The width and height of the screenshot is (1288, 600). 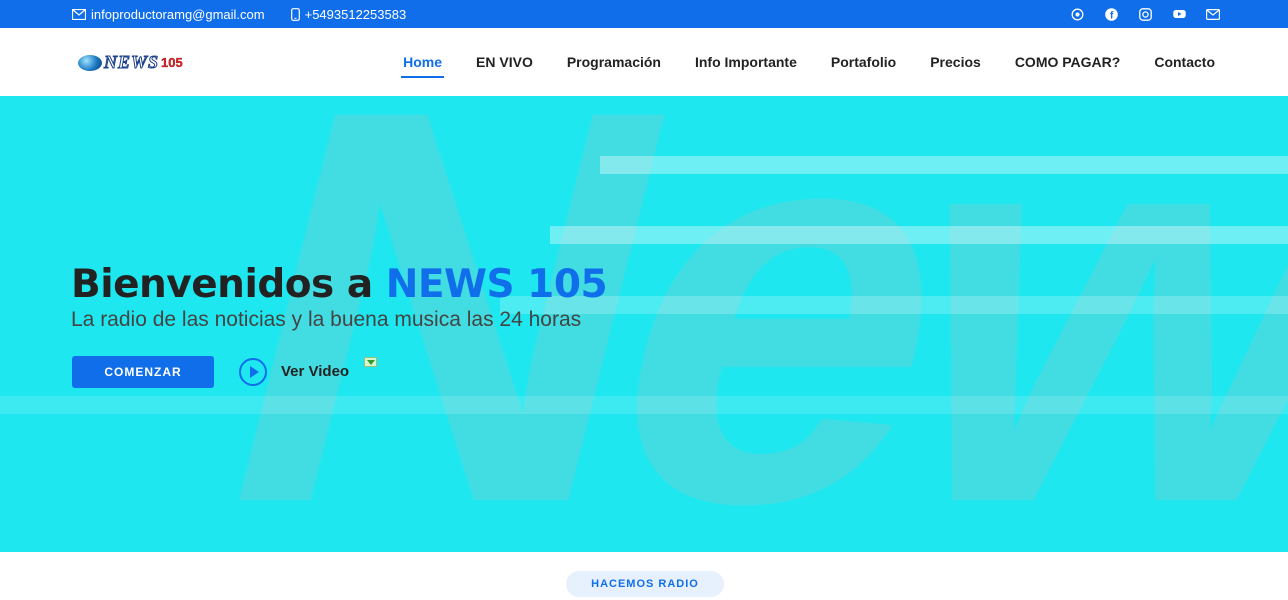 I want to click on phone-icon, so click(x=295, y=14).